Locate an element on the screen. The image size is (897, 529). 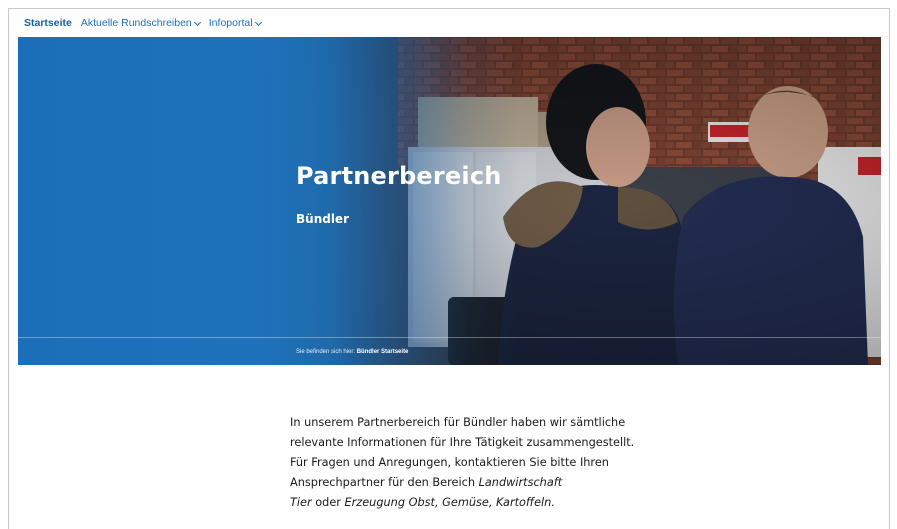
page-title: Partnerbereich is located at coordinates (399, 176).